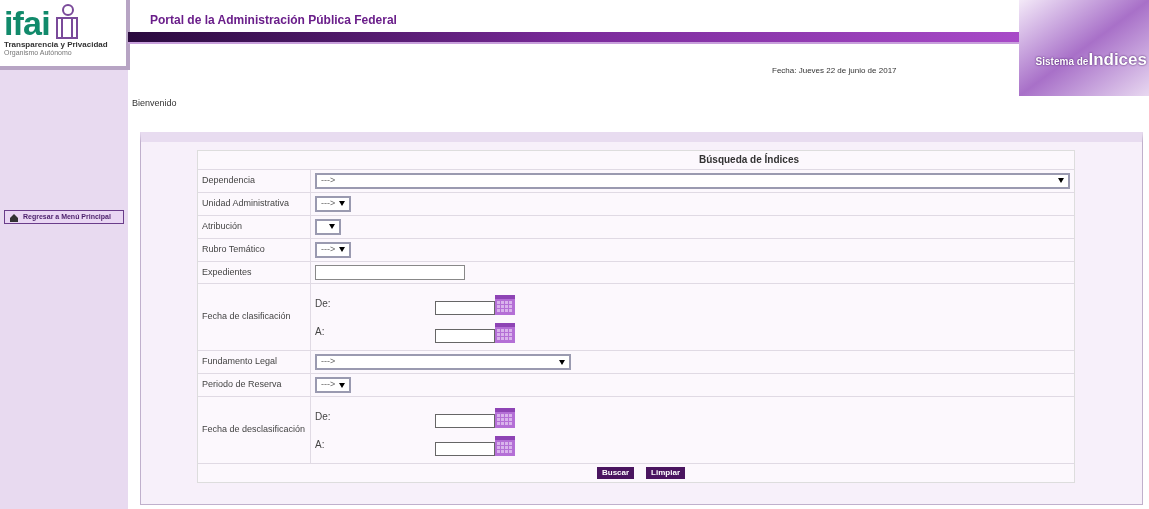 The height and width of the screenshot is (509, 1149). I want to click on form-button: Buscar, so click(615, 473).